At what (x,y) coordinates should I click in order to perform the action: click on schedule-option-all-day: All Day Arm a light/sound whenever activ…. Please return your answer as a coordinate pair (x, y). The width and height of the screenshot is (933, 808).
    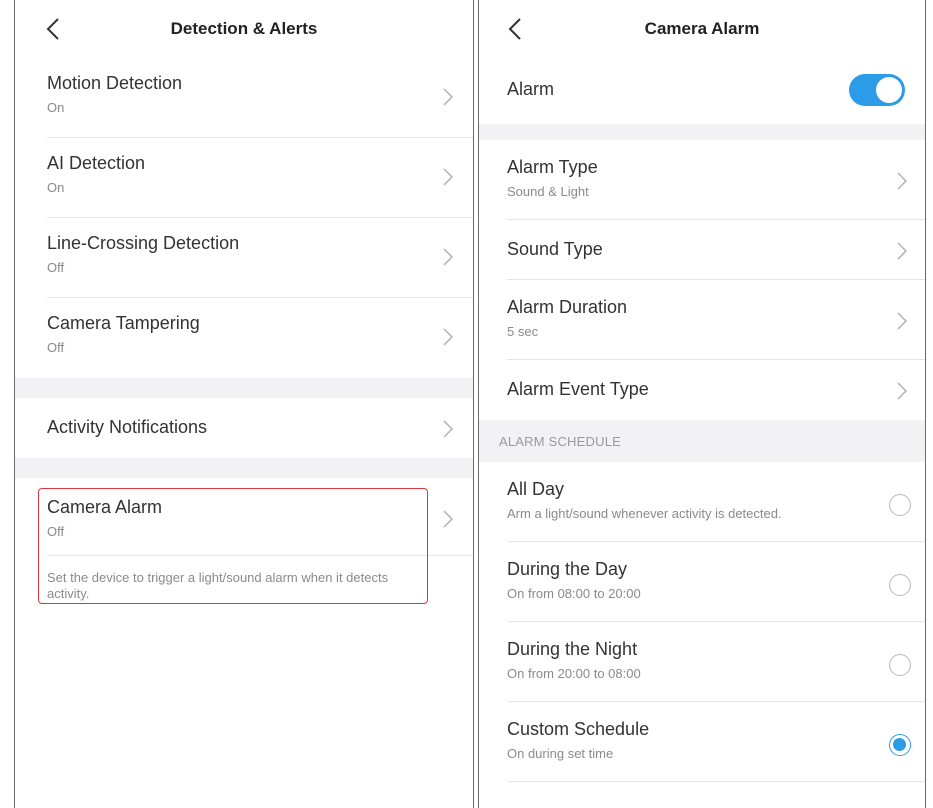
    Looking at the image, I should click on (702, 502).